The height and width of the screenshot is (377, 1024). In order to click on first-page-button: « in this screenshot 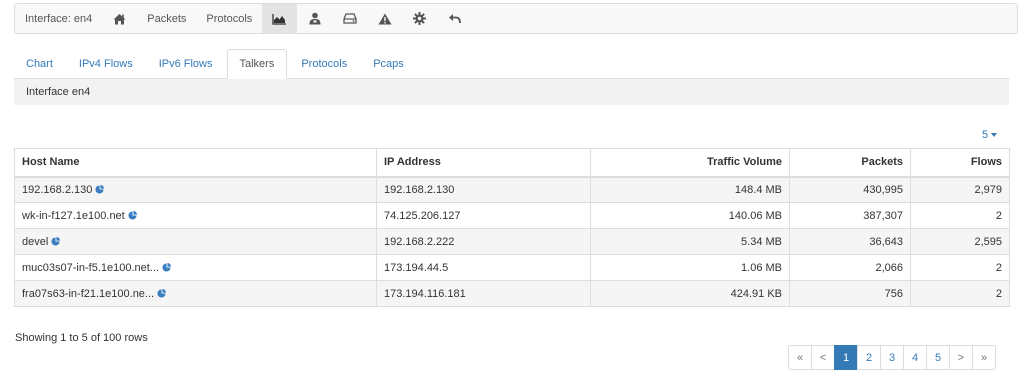, I will do `click(800, 357)`.